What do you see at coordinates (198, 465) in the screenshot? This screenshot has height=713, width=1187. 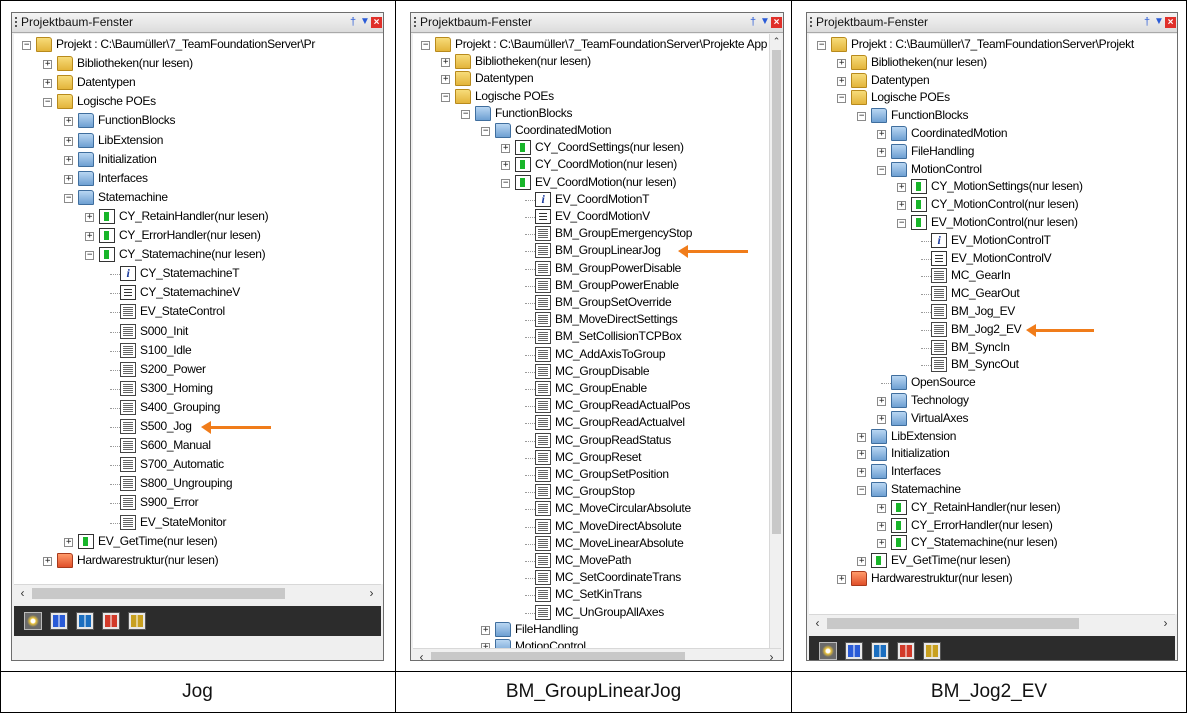 I see `tree-node: S700_Automatic` at bounding box center [198, 465].